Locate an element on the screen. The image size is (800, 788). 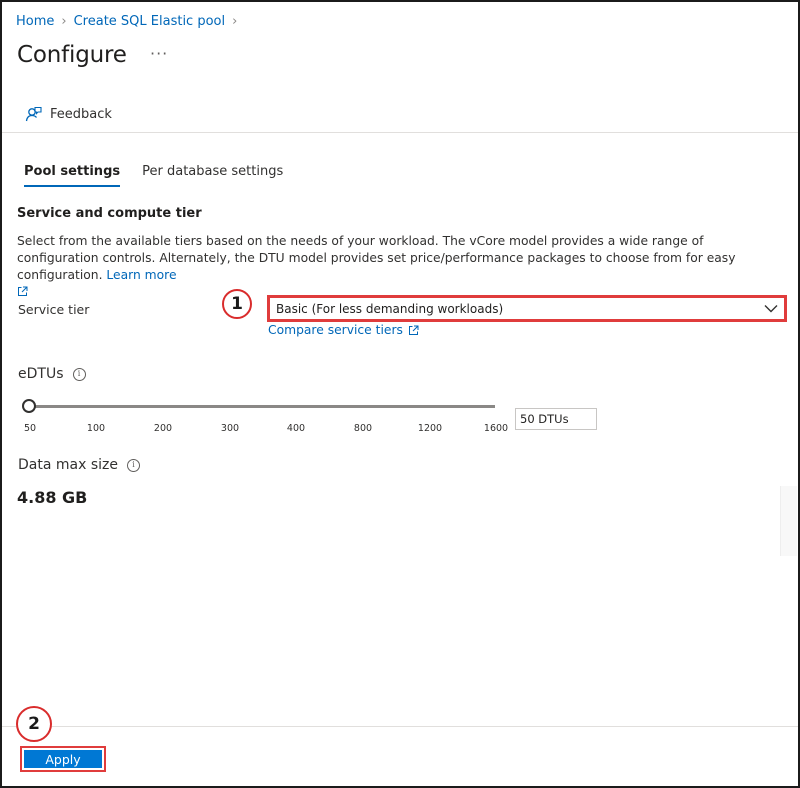
slider-tick-label: 800 is located at coordinates (363, 428).